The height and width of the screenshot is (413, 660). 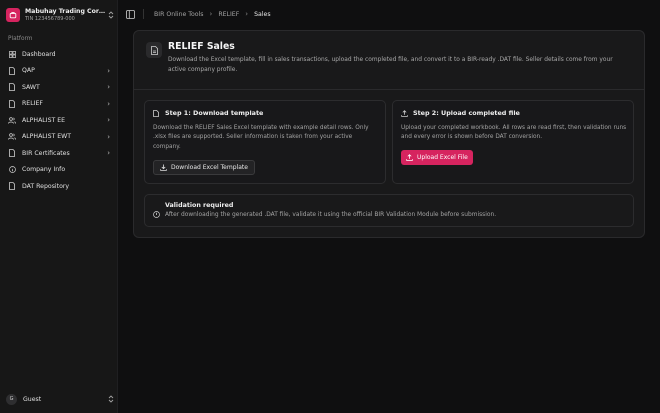 I want to click on topbar: BIR Online Tools › RELIEF › Sales, so click(x=389, y=14).